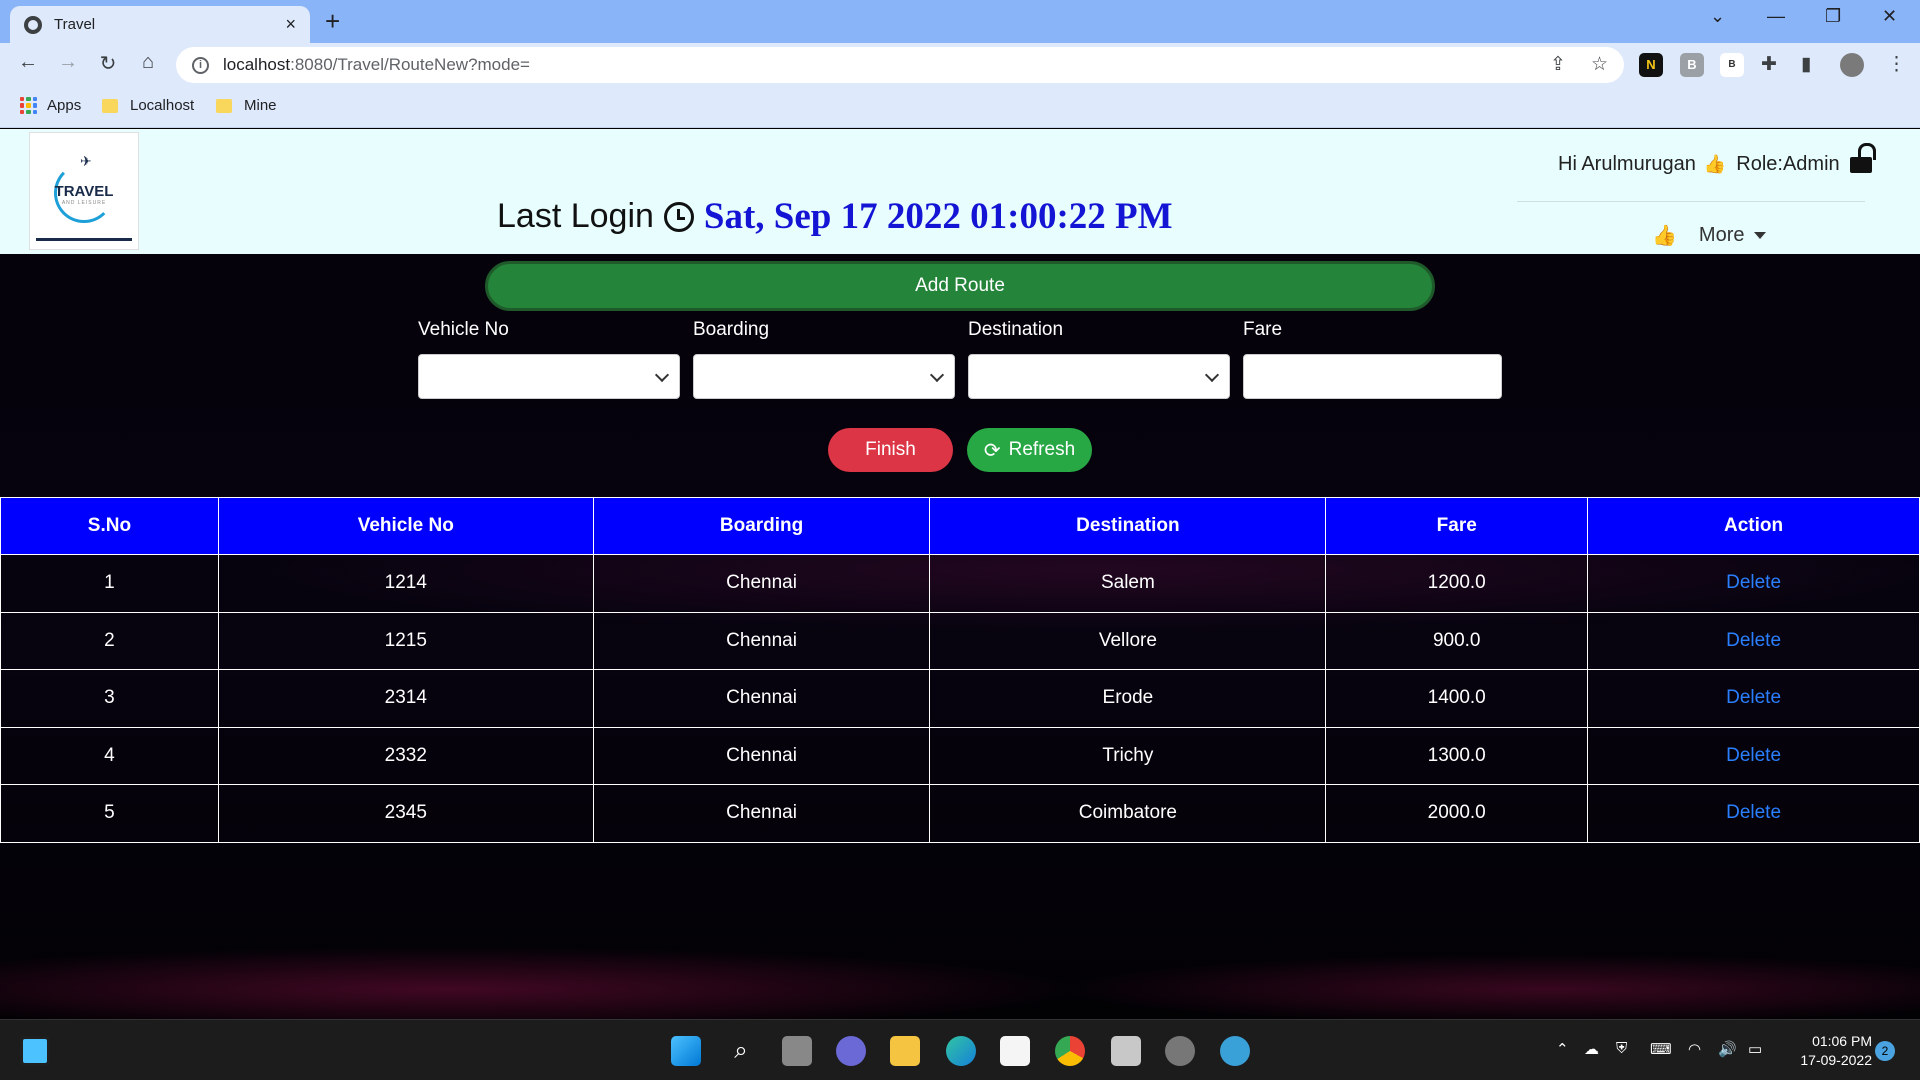 The height and width of the screenshot is (1080, 1920). Describe the element at coordinates (332, 21) in the screenshot. I see `new-tab-button: +` at that location.